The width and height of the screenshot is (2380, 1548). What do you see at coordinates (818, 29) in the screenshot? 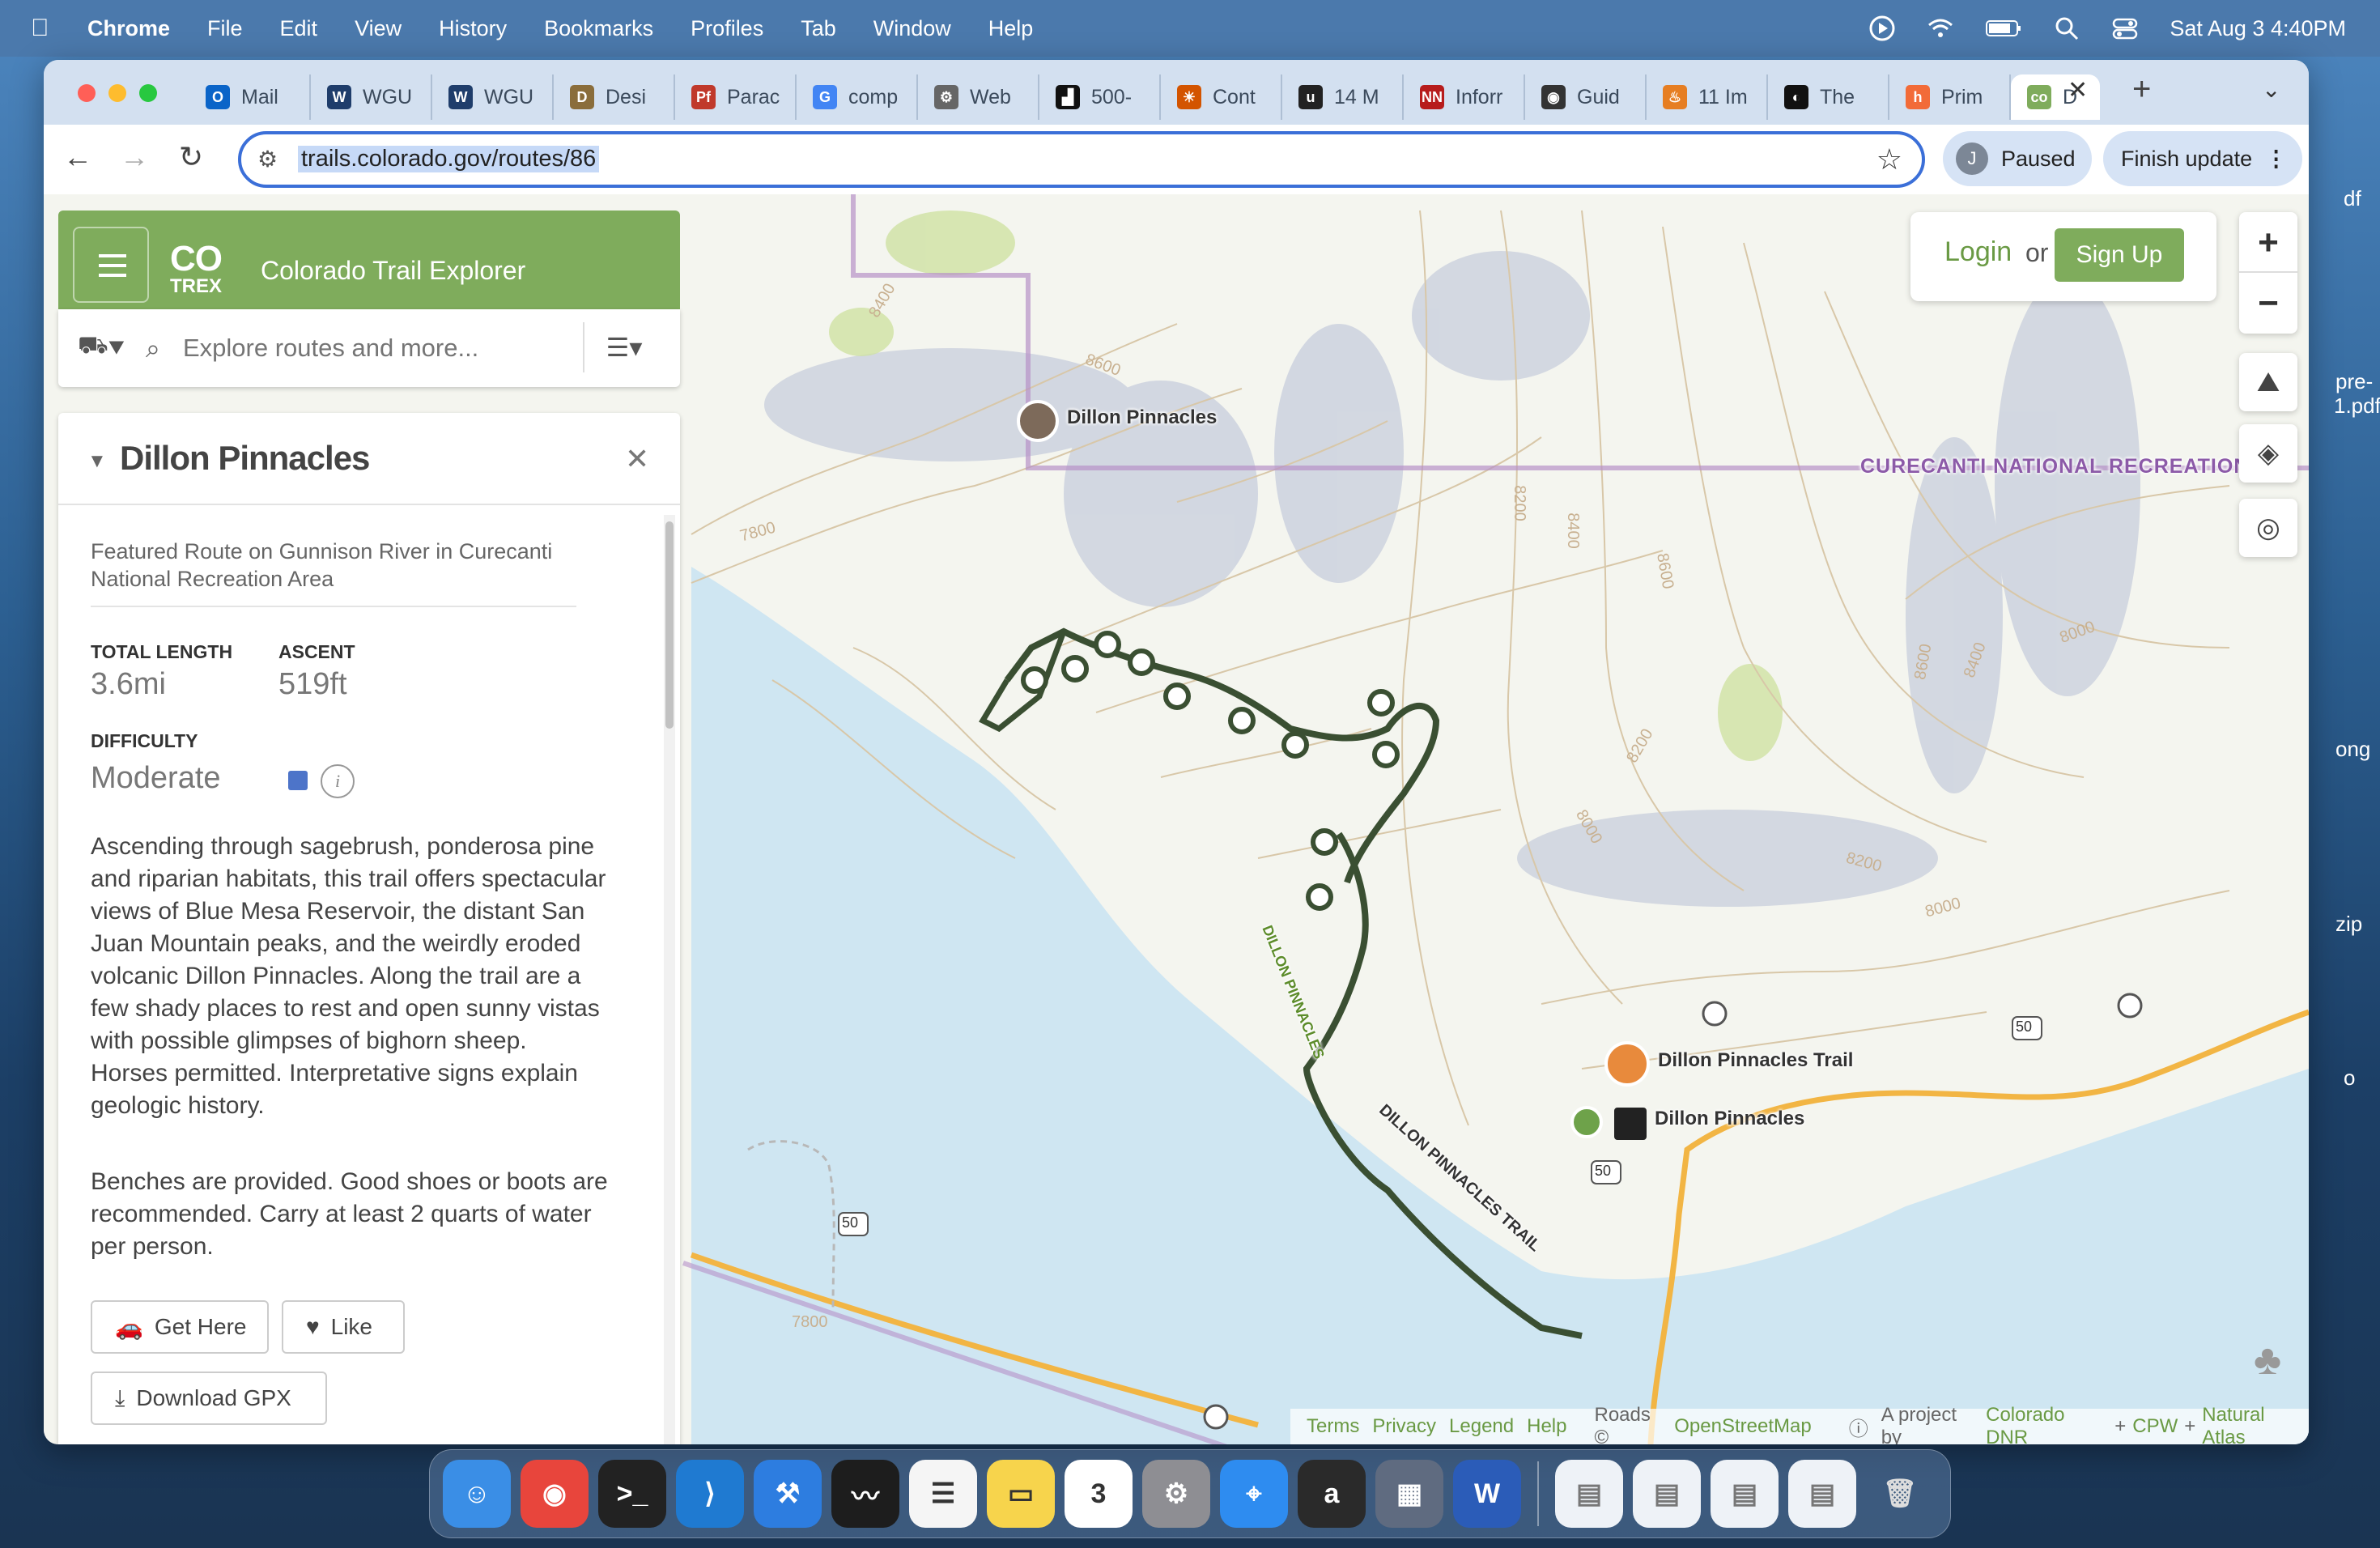
I see `menu-tab: Tab` at bounding box center [818, 29].